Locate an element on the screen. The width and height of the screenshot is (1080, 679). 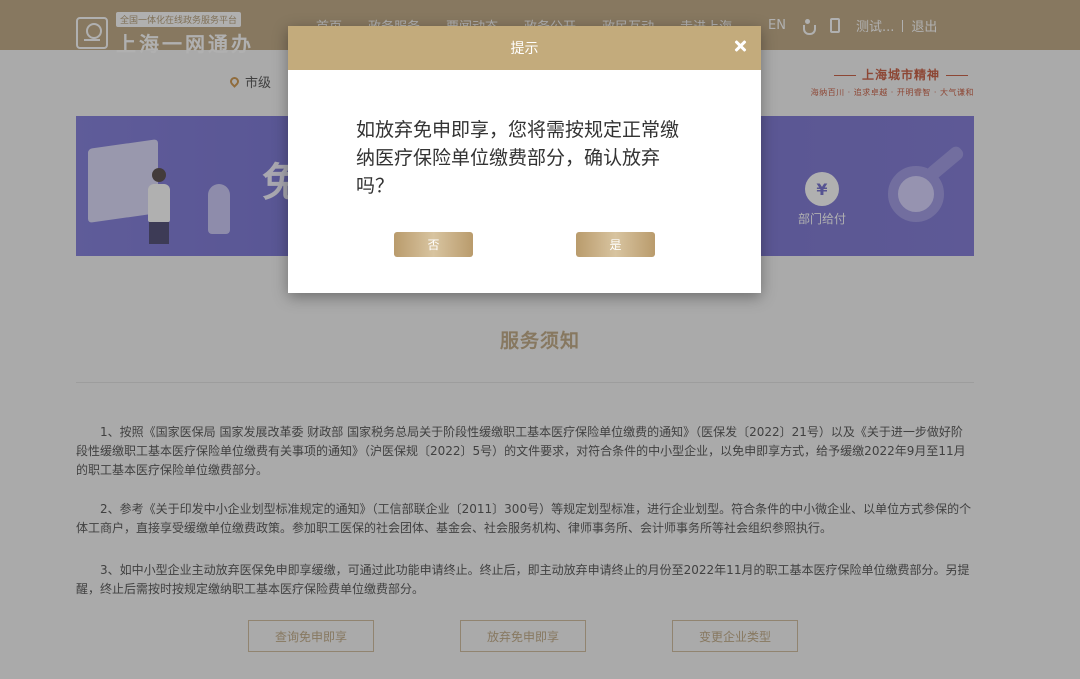
cancel-button: 否 is located at coordinates (433, 244).